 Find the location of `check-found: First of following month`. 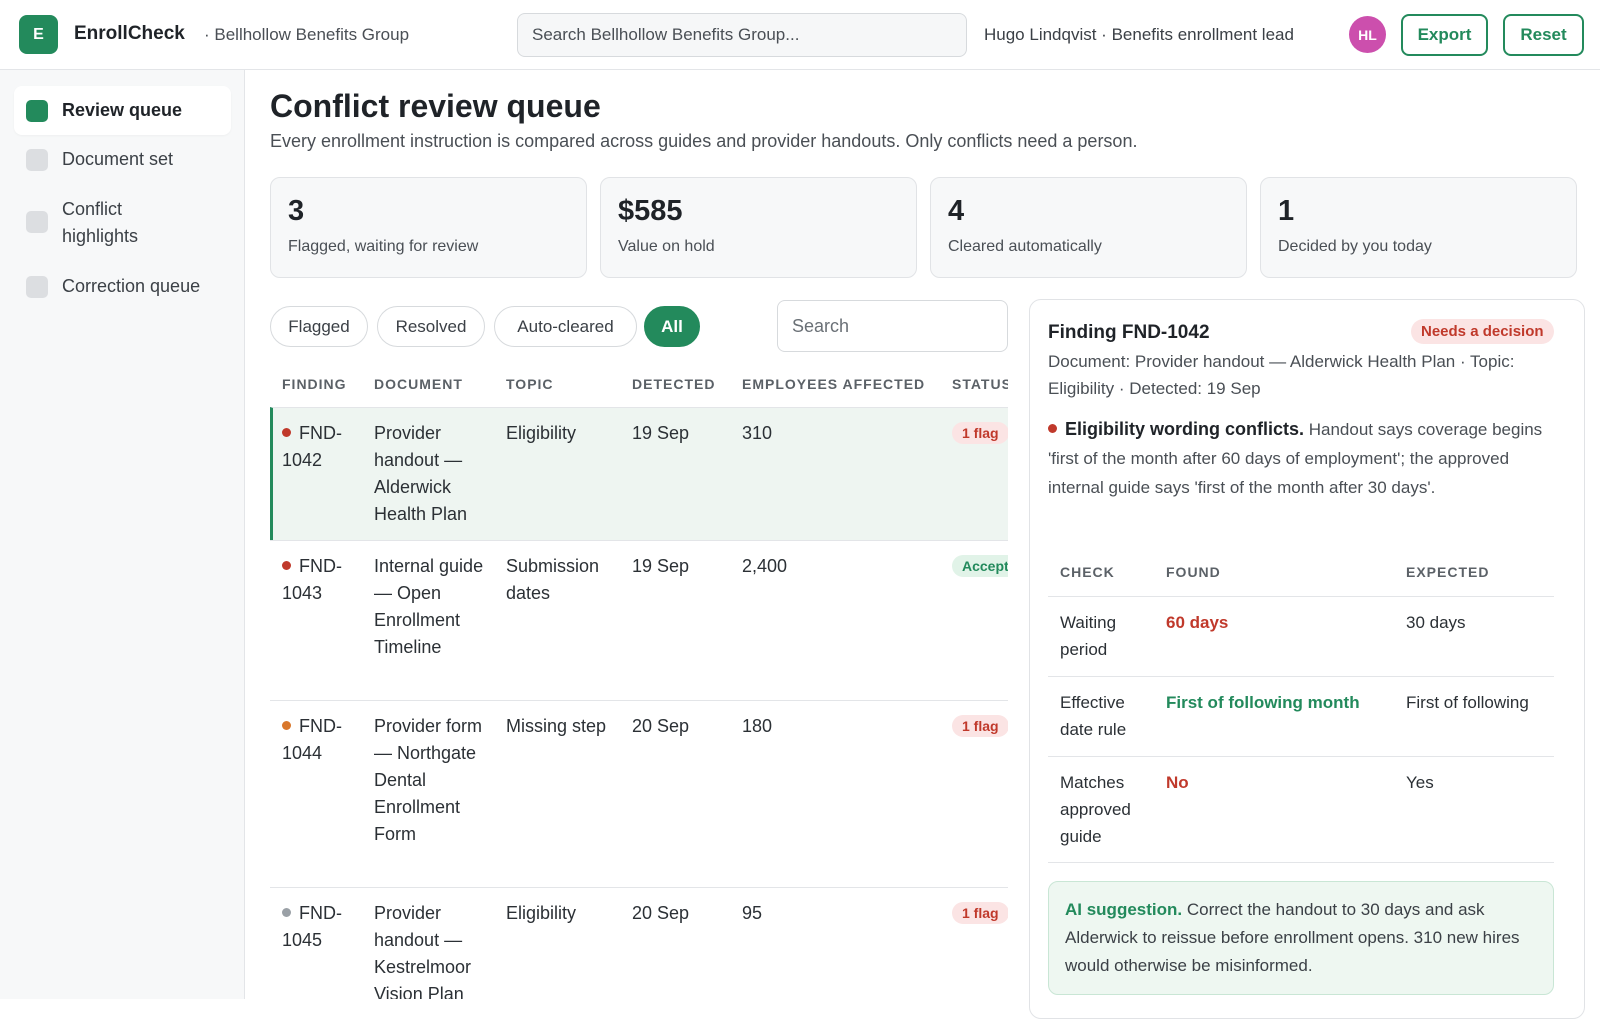

check-found: First of following month is located at coordinates (1263, 702).